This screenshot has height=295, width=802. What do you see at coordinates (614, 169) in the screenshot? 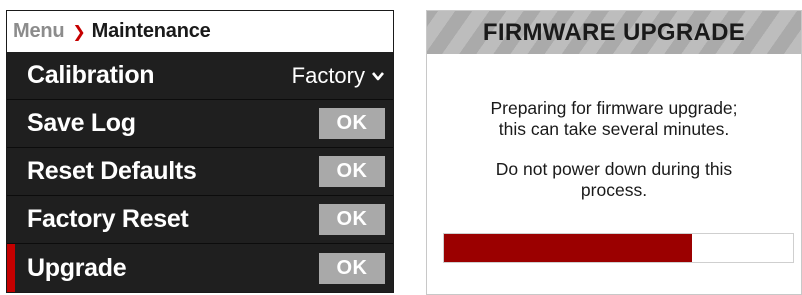
I see `warning-message-line: Do not power down during this` at bounding box center [614, 169].